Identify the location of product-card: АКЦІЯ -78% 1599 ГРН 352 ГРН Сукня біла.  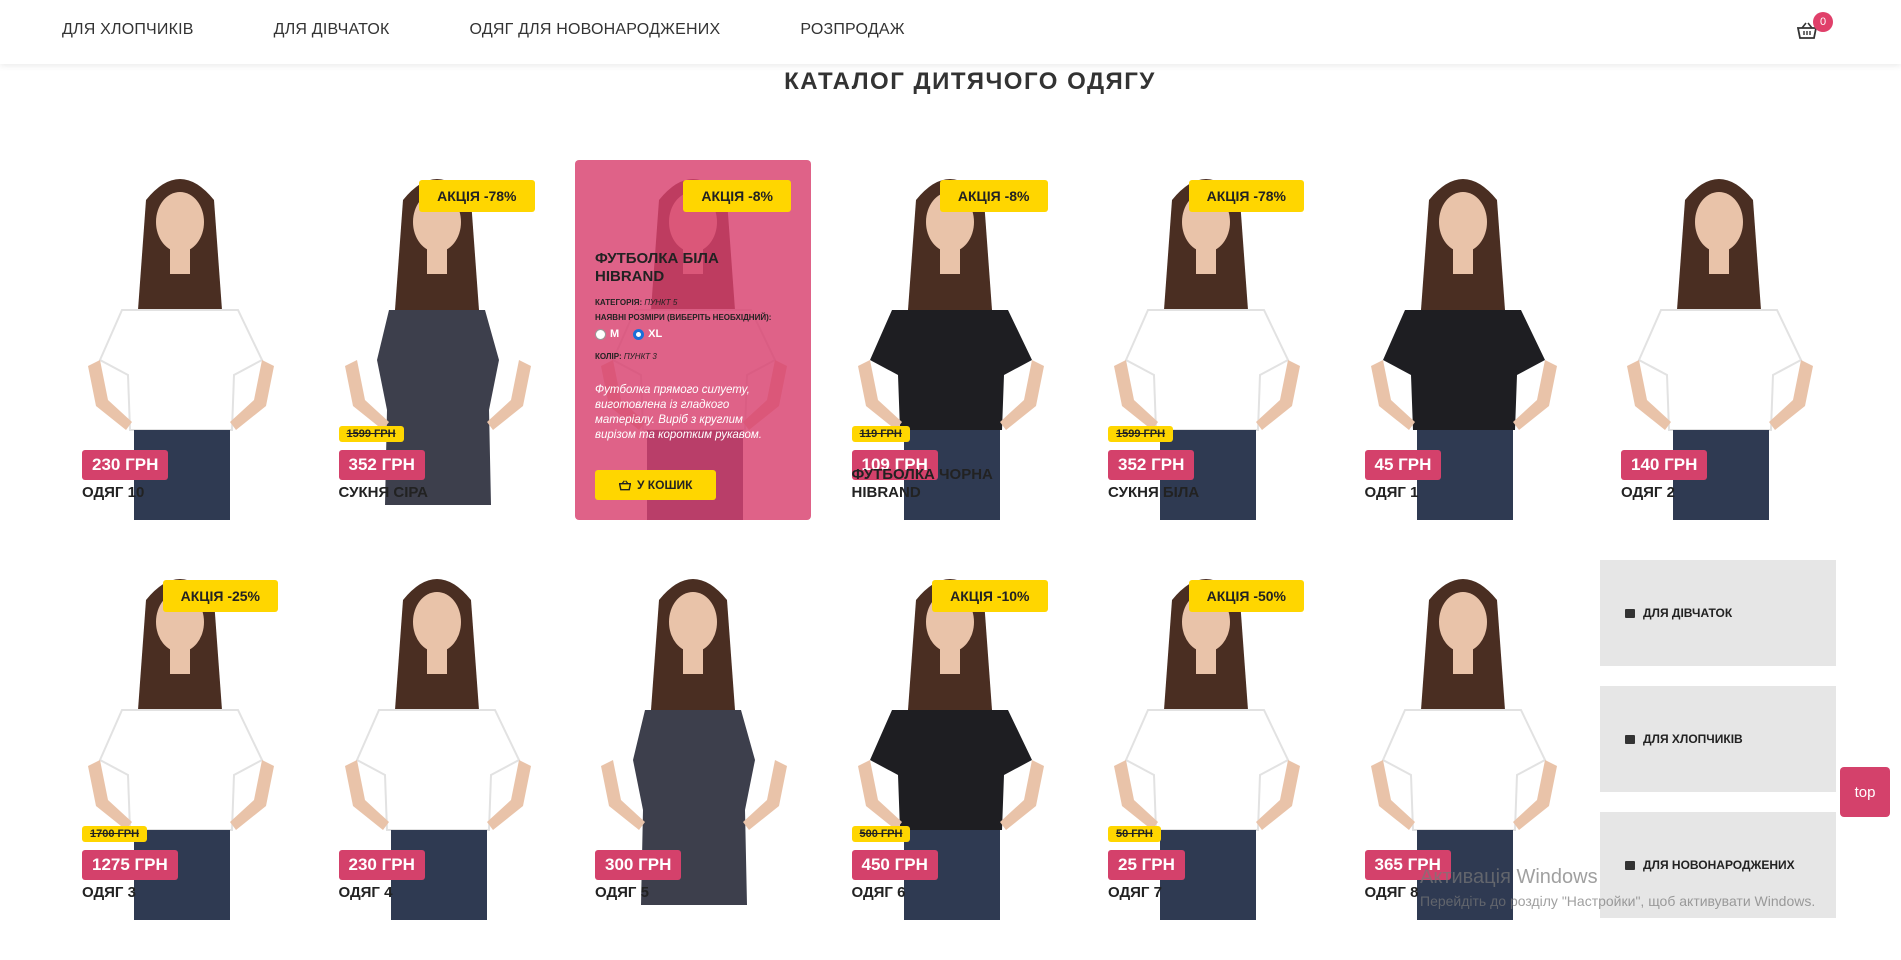
(1206, 340).